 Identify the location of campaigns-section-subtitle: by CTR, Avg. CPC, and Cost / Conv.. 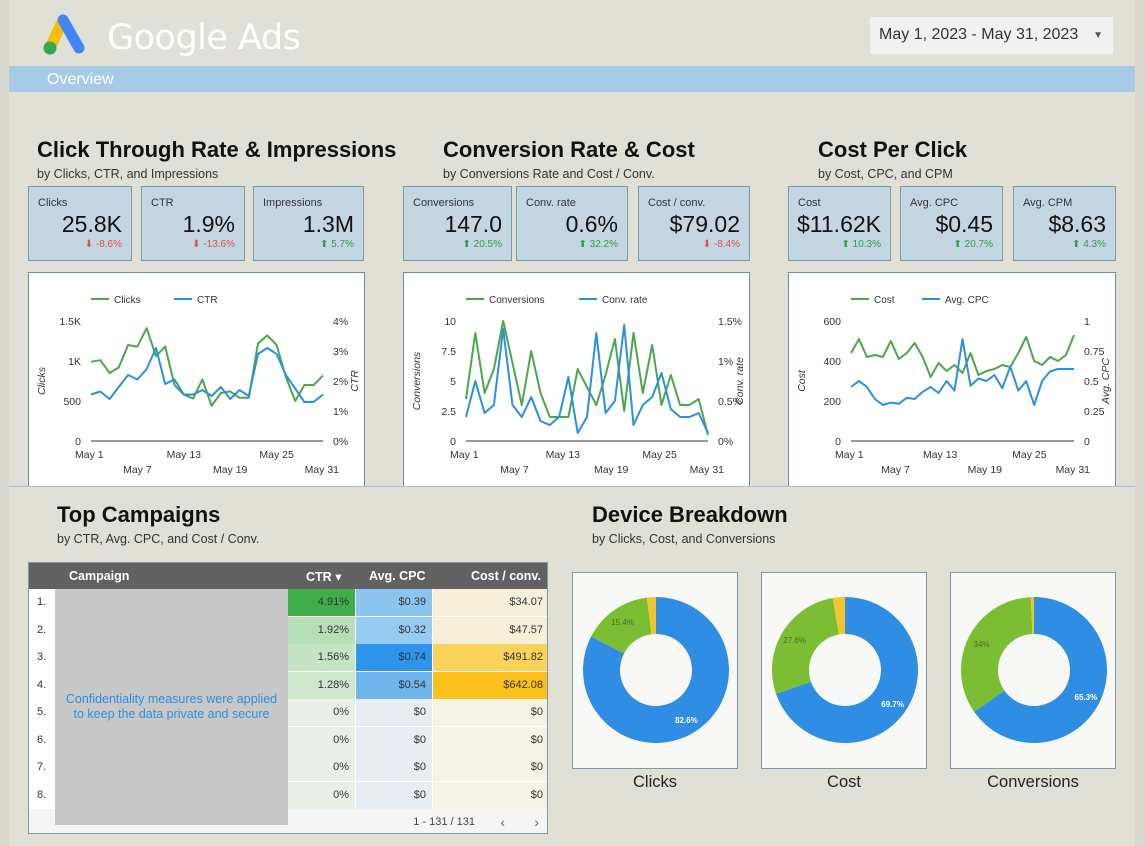
(158, 539).